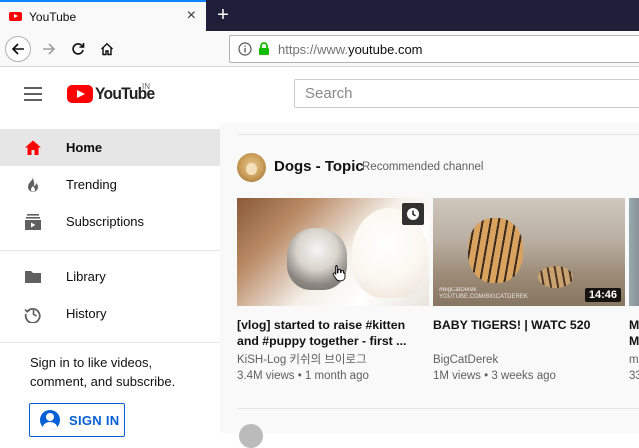 Image resolution: width=639 pixels, height=448 pixels. I want to click on lock-icon, so click(264, 48).